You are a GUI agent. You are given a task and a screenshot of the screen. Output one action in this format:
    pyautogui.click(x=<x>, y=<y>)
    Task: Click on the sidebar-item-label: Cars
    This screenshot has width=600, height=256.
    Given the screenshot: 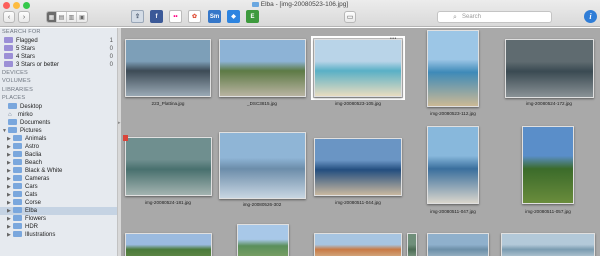 What is the action you would take?
    pyautogui.click(x=31, y=186)
    